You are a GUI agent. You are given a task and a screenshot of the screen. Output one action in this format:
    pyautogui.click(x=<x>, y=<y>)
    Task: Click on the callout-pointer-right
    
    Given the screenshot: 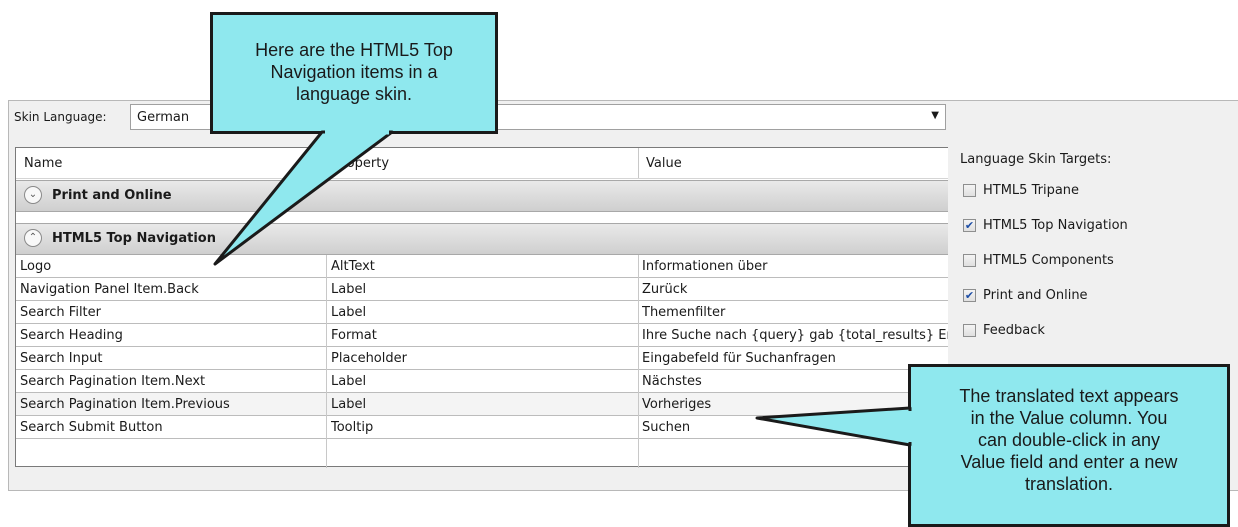 What is the action you would take?
    pyautogui.click(x=833, y=426)
    